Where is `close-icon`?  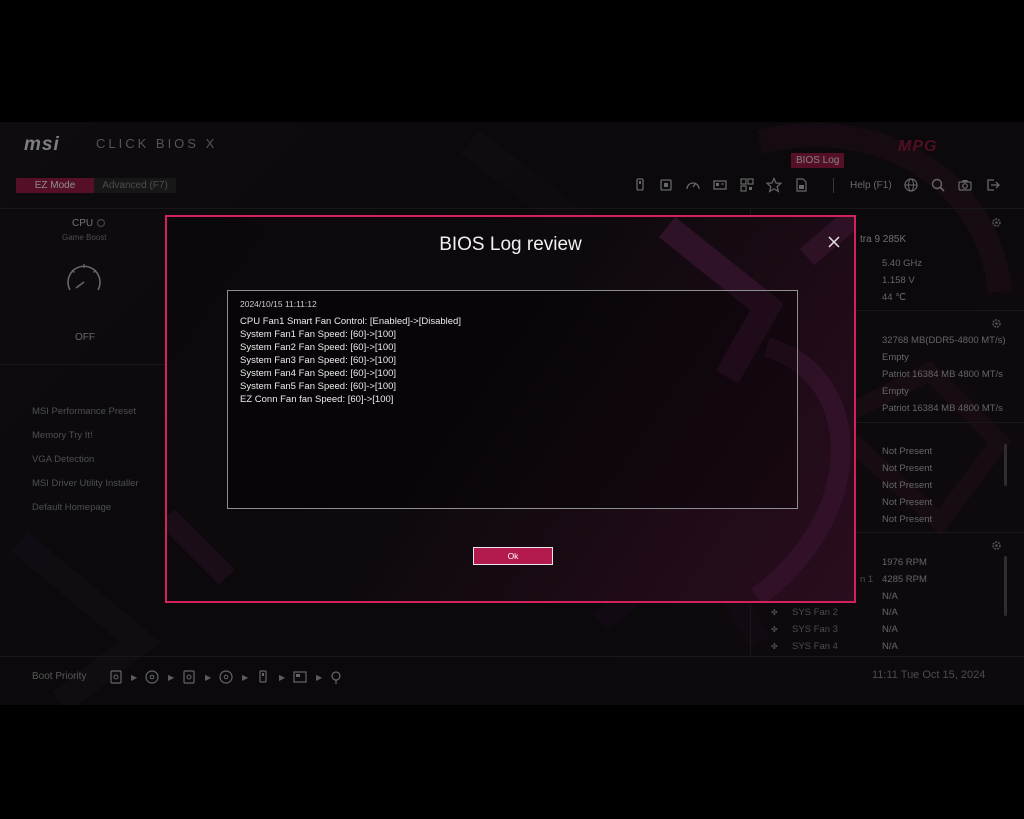 close-icon is located at coordinates (834, 242).